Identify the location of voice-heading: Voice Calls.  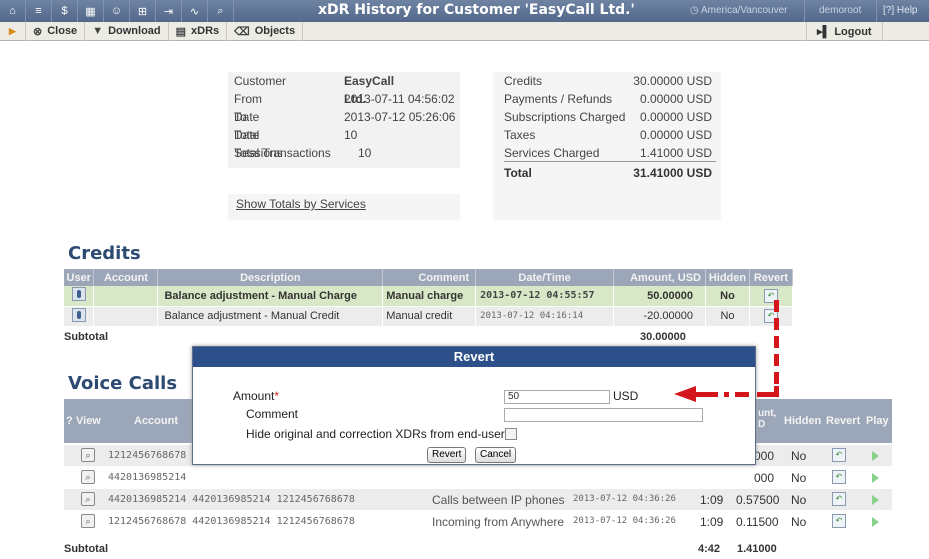
(123, 383).